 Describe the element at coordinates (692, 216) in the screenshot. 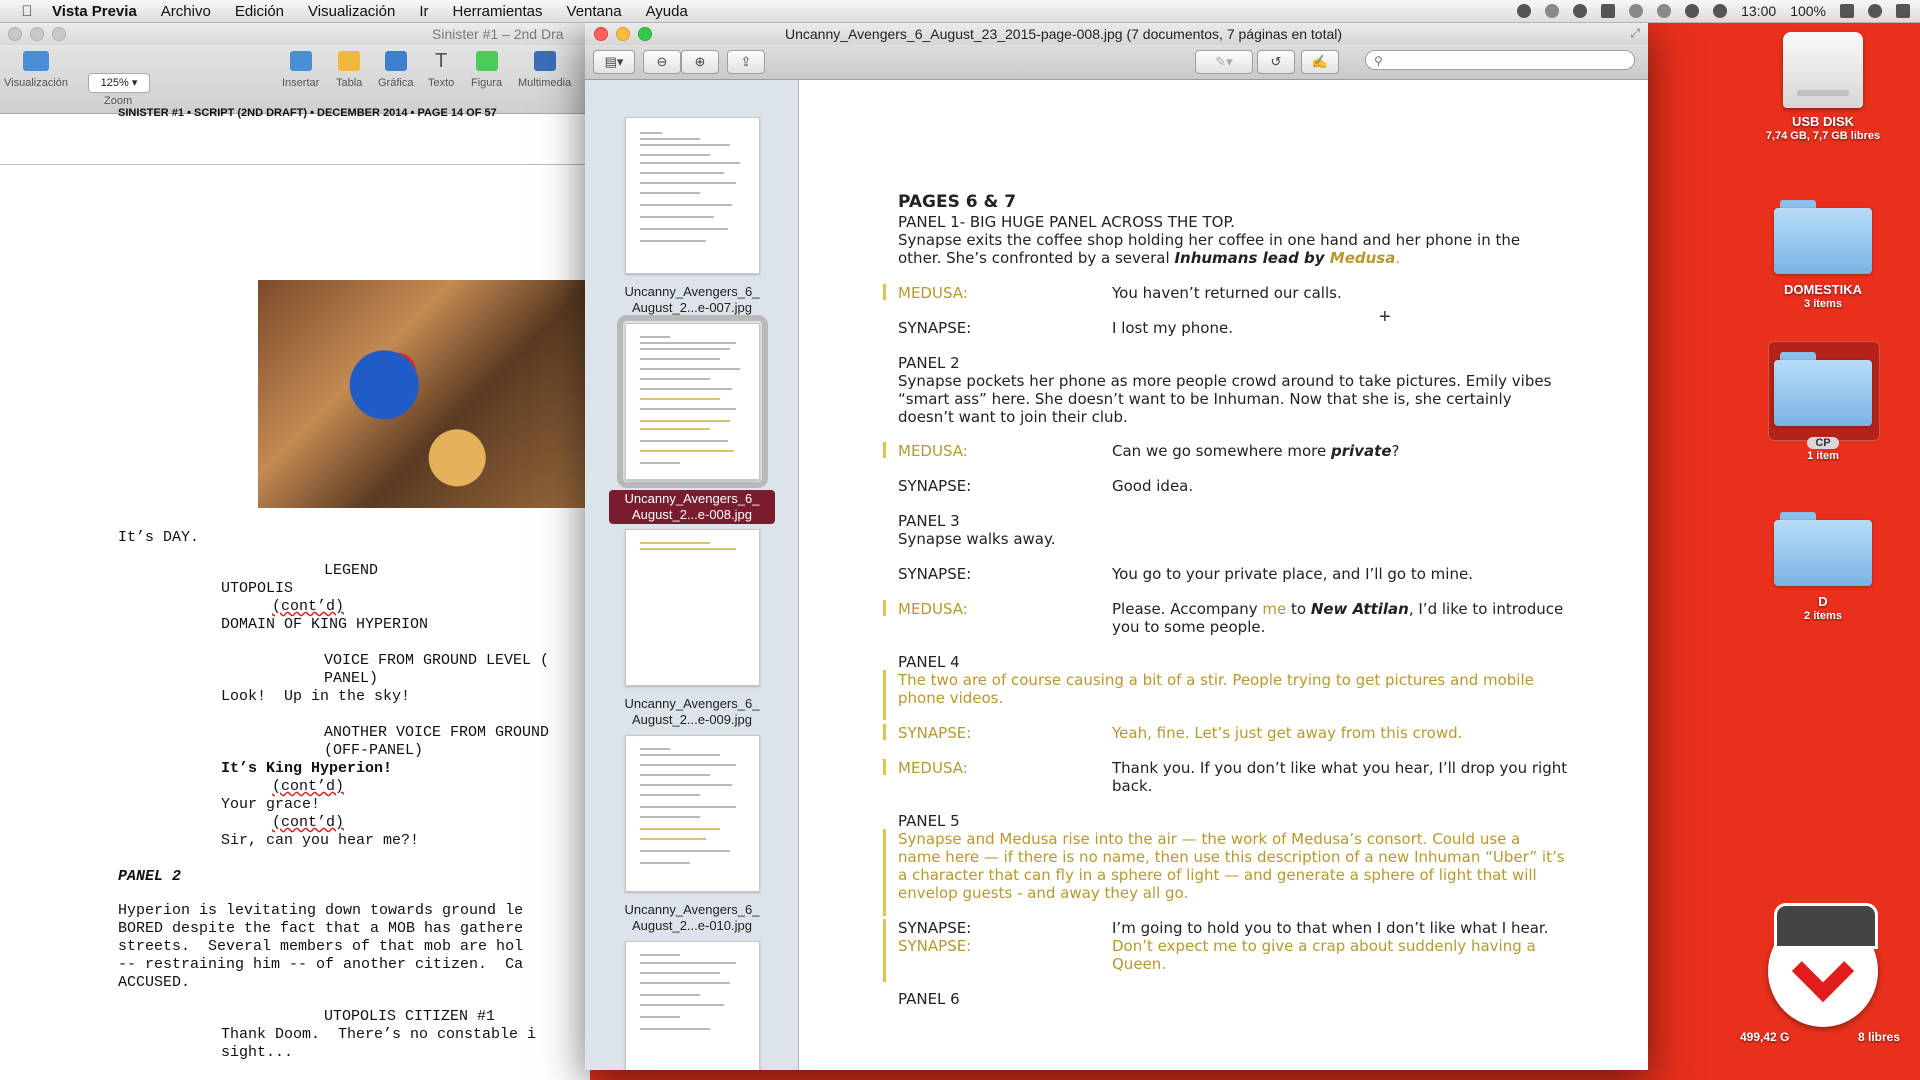

I see `thumbnail-page-007: Uncanny_Avengers_6_ August_2...e-007.jpg` at that location.